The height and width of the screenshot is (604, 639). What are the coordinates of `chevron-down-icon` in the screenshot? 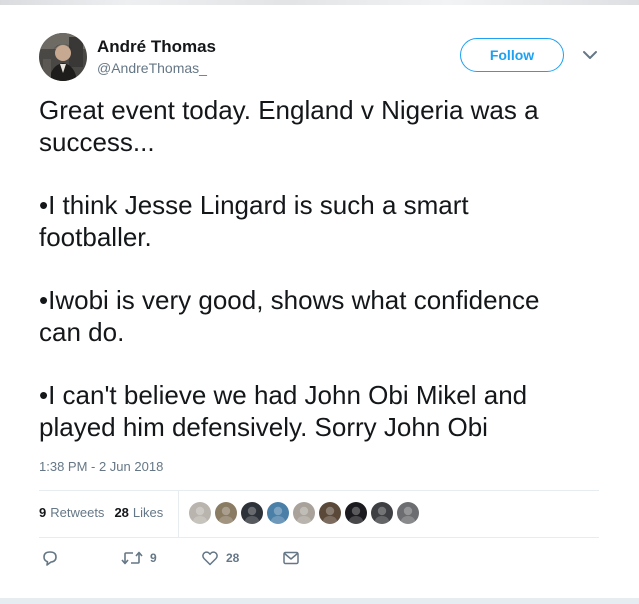 It's located at (590, 55).